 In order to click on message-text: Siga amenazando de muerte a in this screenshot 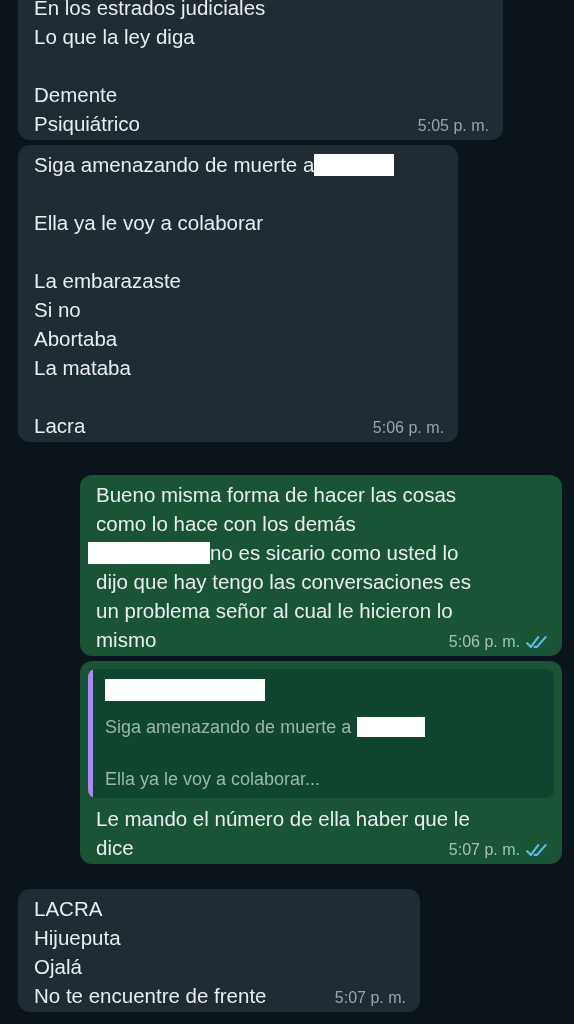, I will do `click(174, 165)`.